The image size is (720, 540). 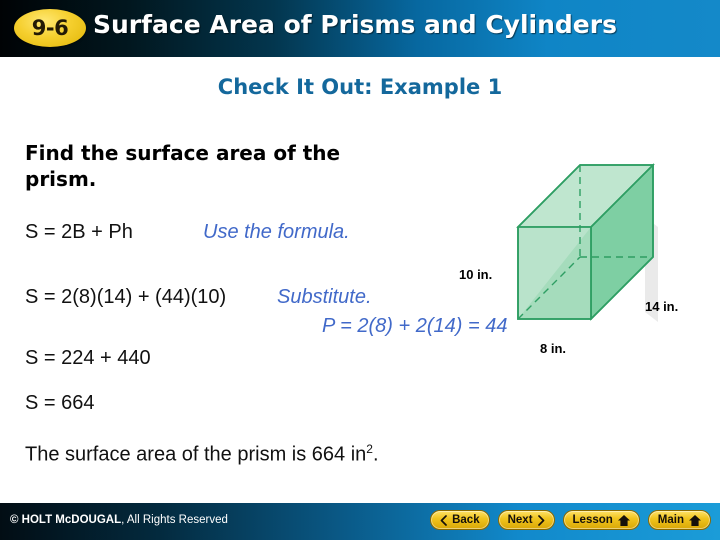 What do you see at coordinates (196, 454) in the screenshot?
I see `conclusion-text: The surface area of the prism is 664 in` at bounding box center [196, 454].